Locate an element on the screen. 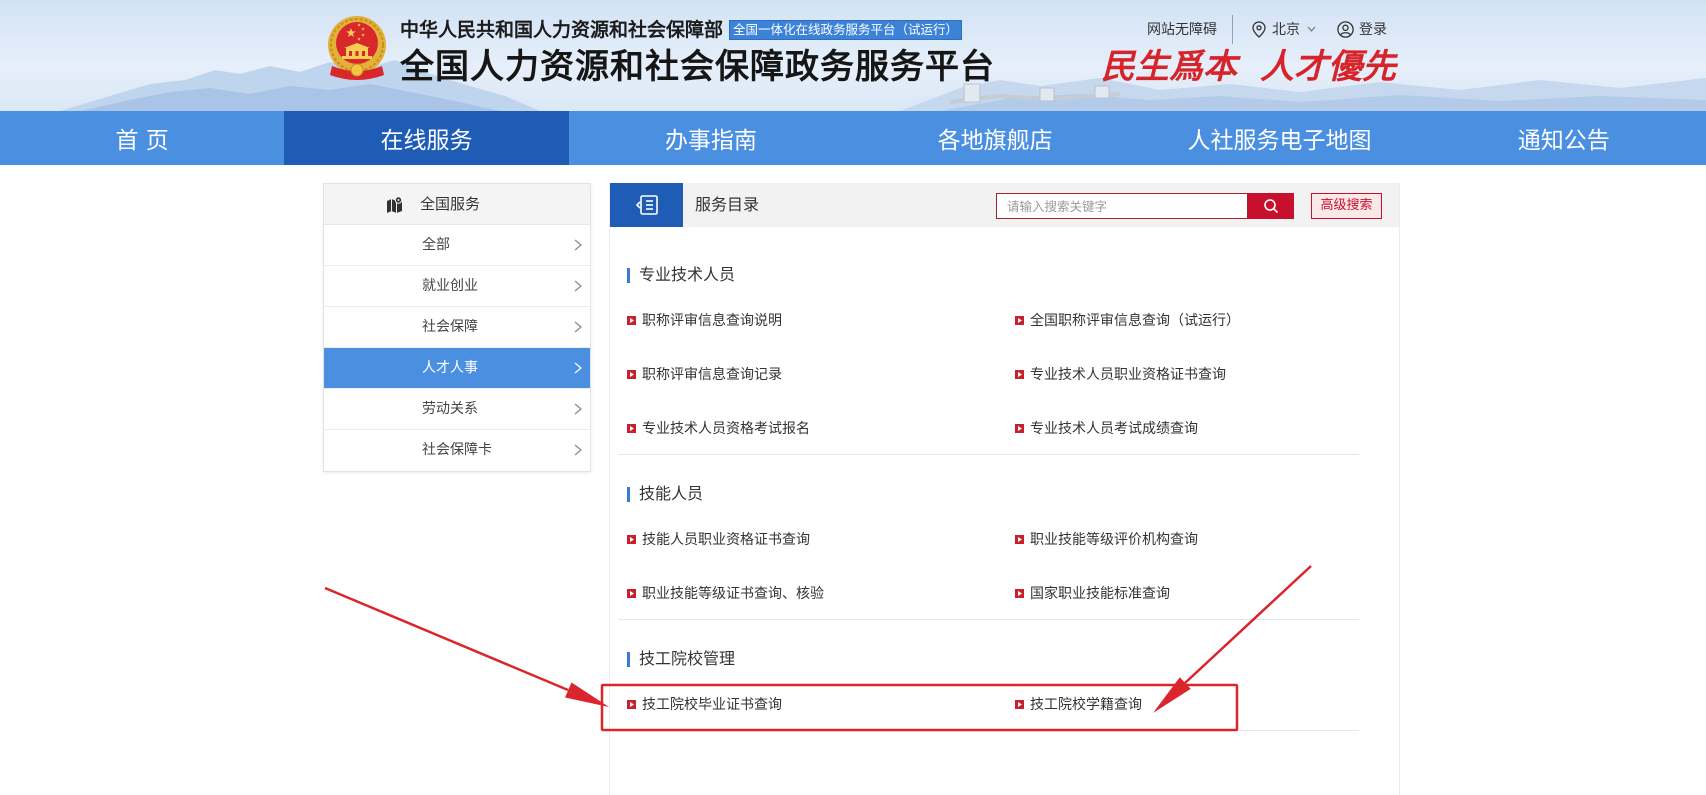  service-link: 国家职业技能标准查询 is located at coordinates (1205, 593).